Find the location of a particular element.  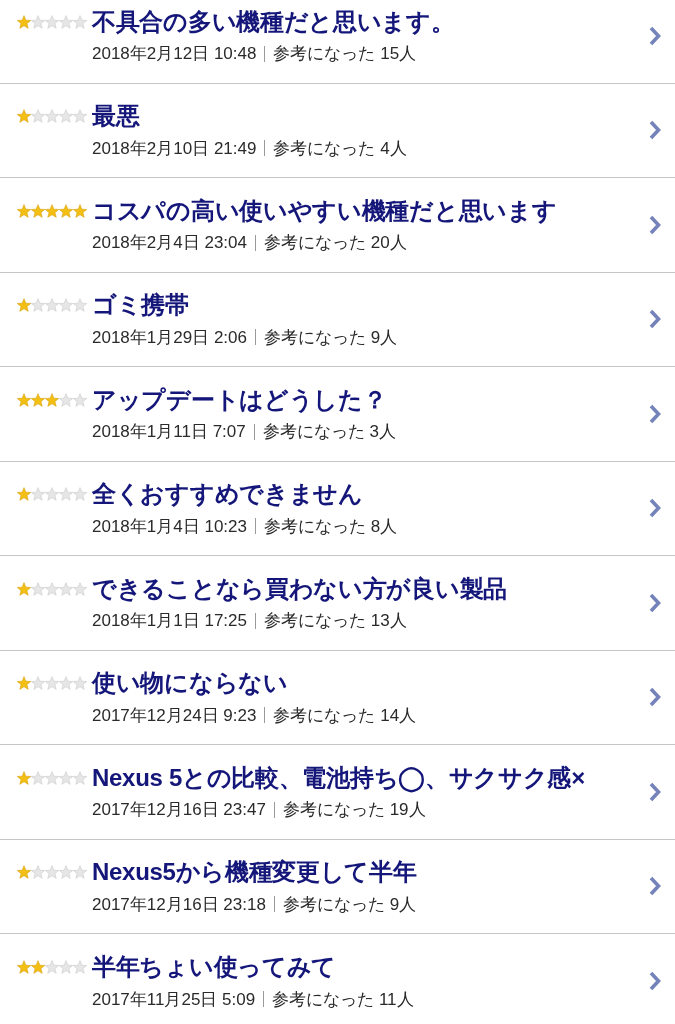

helpful-count: 参考になった 20人 is located at coordinates (335, 243).